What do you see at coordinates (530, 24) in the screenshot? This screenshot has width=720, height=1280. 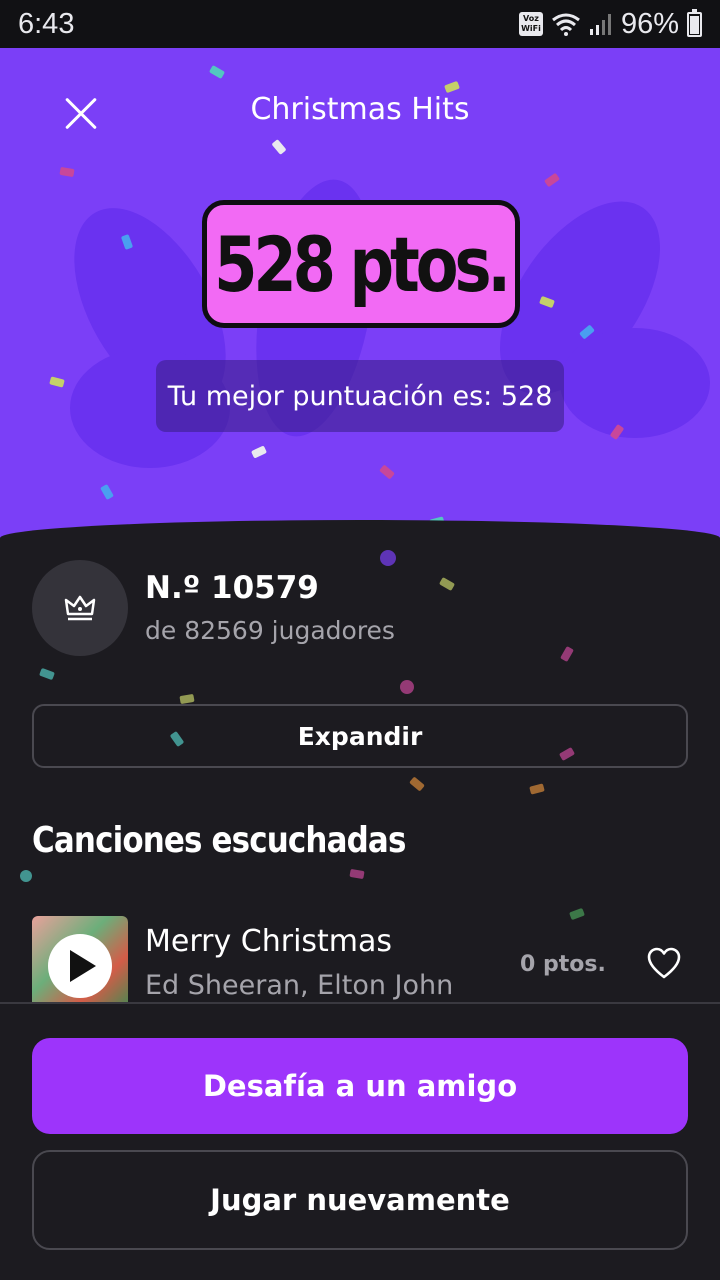 I see `voz-wifi-icon: Voz WiFi` at bounding box center [530, 24].